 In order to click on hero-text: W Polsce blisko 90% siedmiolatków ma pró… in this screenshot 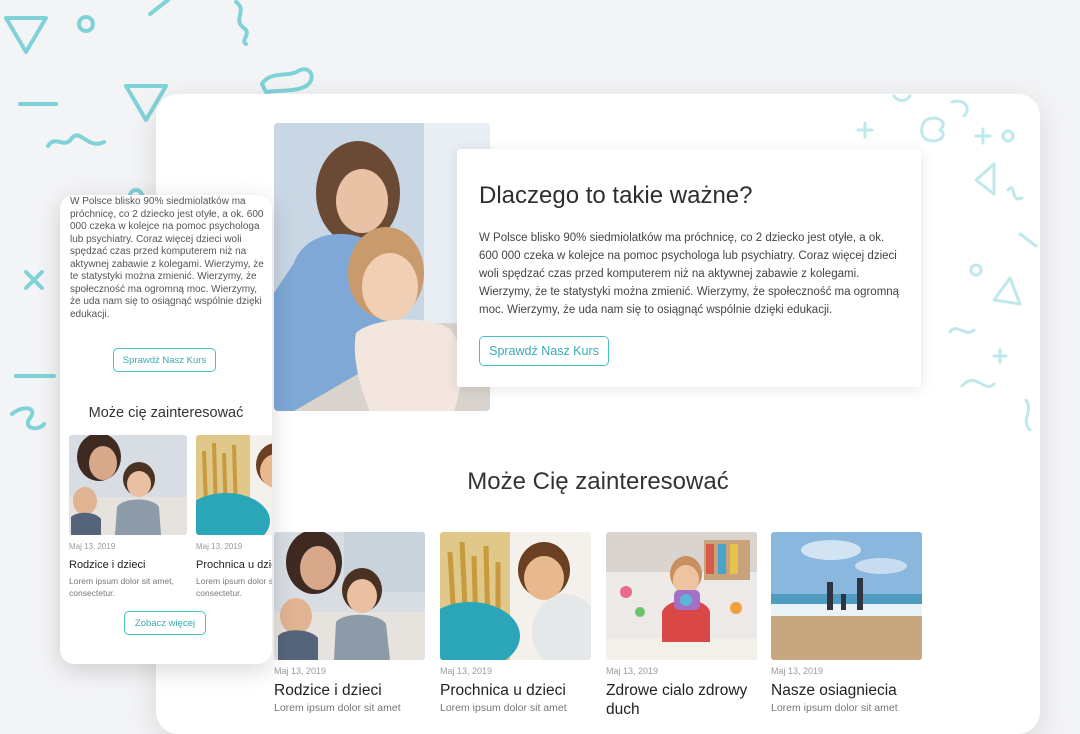, I will do `click(689, 274)`.